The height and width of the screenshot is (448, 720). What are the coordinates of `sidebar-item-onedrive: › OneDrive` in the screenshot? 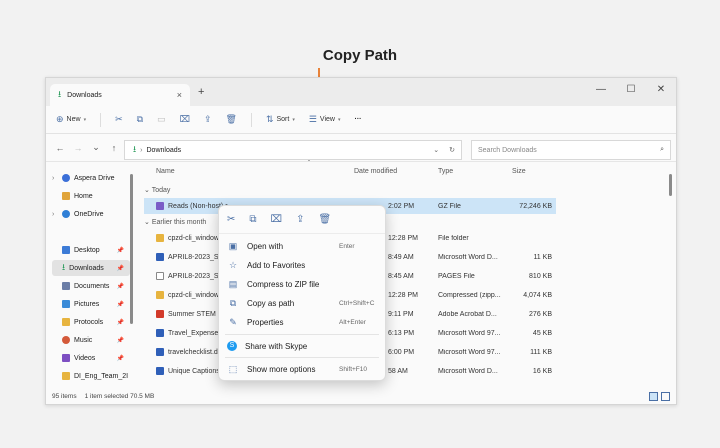 It's located at (91, 214).